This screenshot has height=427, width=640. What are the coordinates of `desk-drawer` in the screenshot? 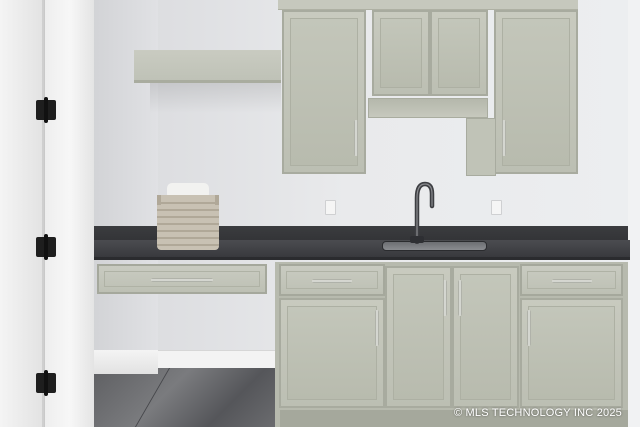 It's located at (182, 279).